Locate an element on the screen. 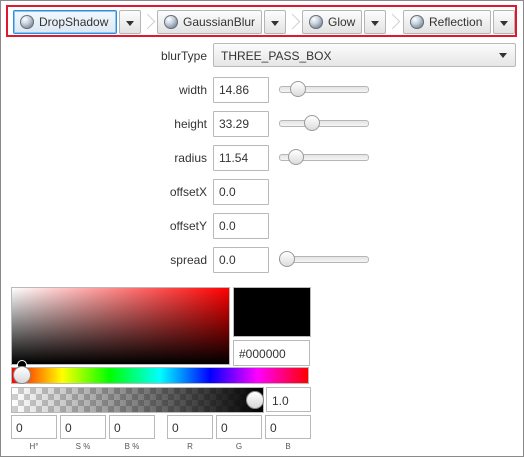 Image resolution: width=524 pixels, height=457 pixels. crumb-label: Glow is located at coordinates (342, 22).